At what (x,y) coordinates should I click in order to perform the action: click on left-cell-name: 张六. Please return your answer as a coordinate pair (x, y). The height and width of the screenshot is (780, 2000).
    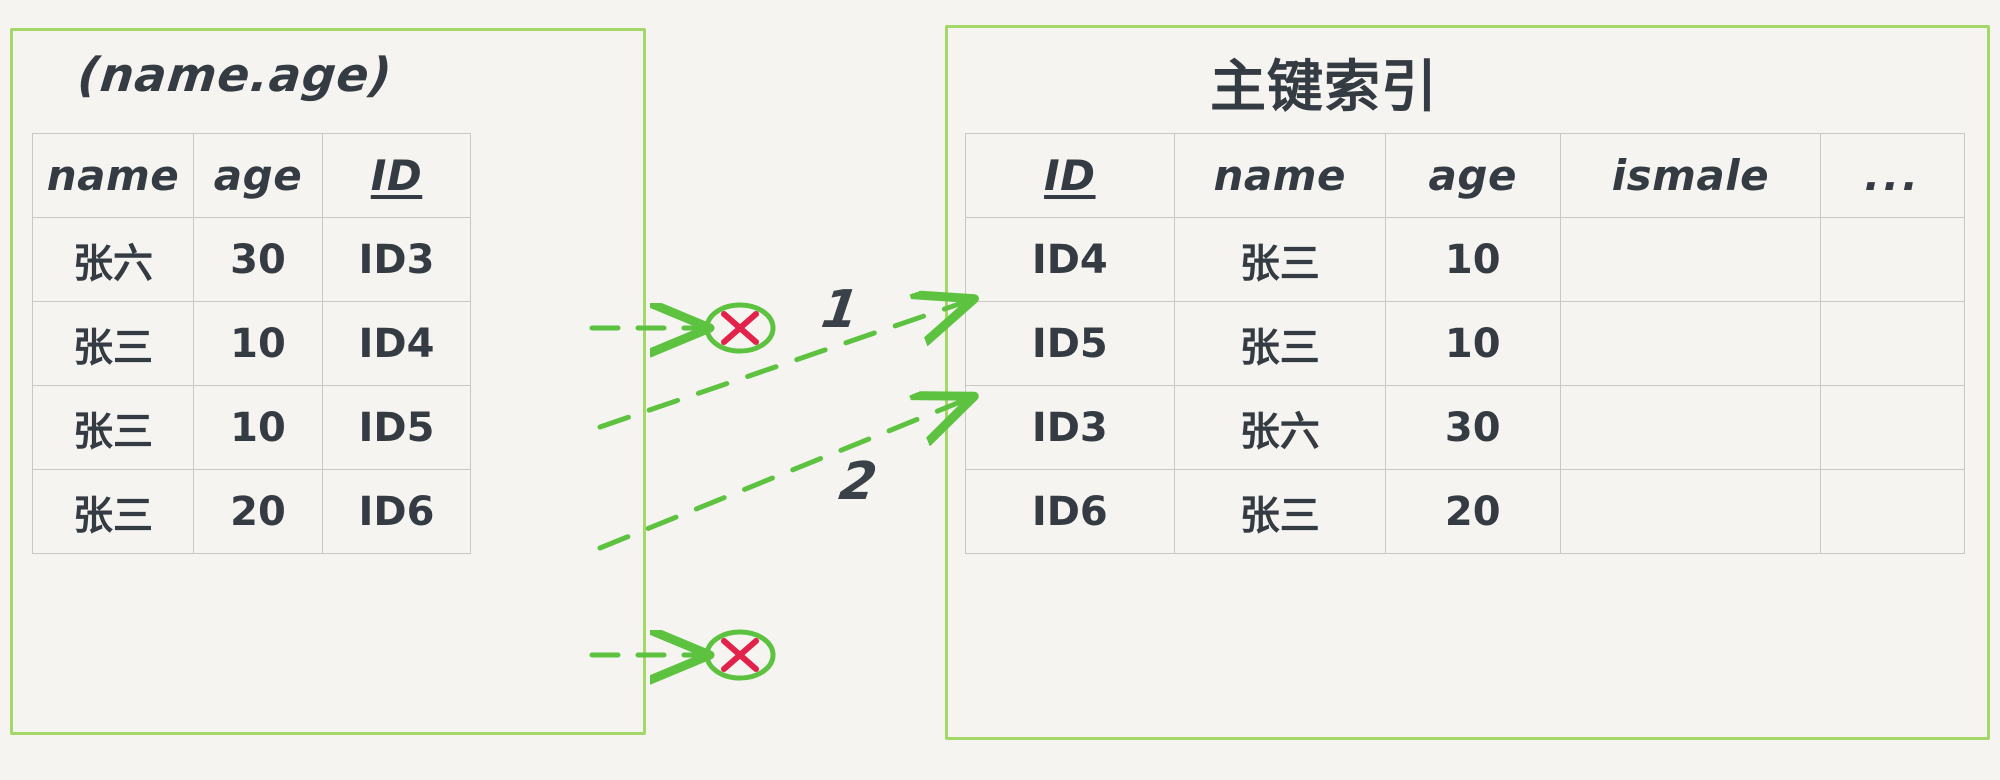
    Looking at the image, I should click on (113, 259).